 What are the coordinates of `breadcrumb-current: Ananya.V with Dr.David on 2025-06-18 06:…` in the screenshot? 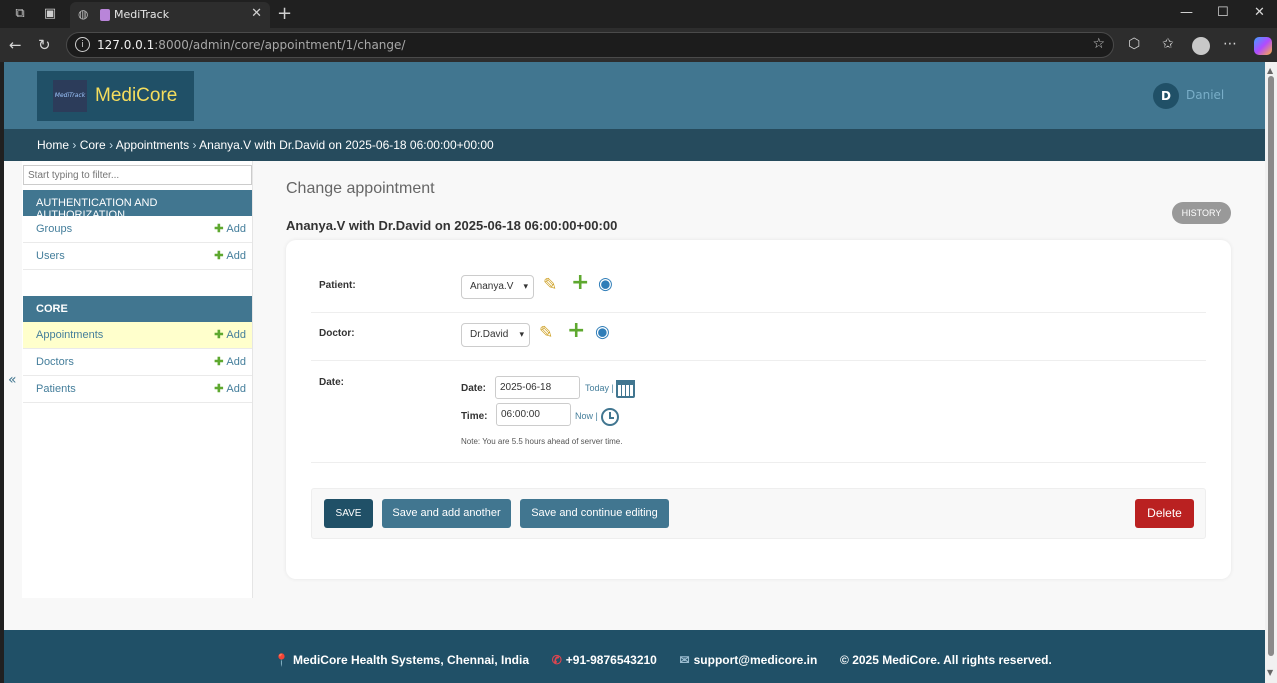 It's located at (346, 145).